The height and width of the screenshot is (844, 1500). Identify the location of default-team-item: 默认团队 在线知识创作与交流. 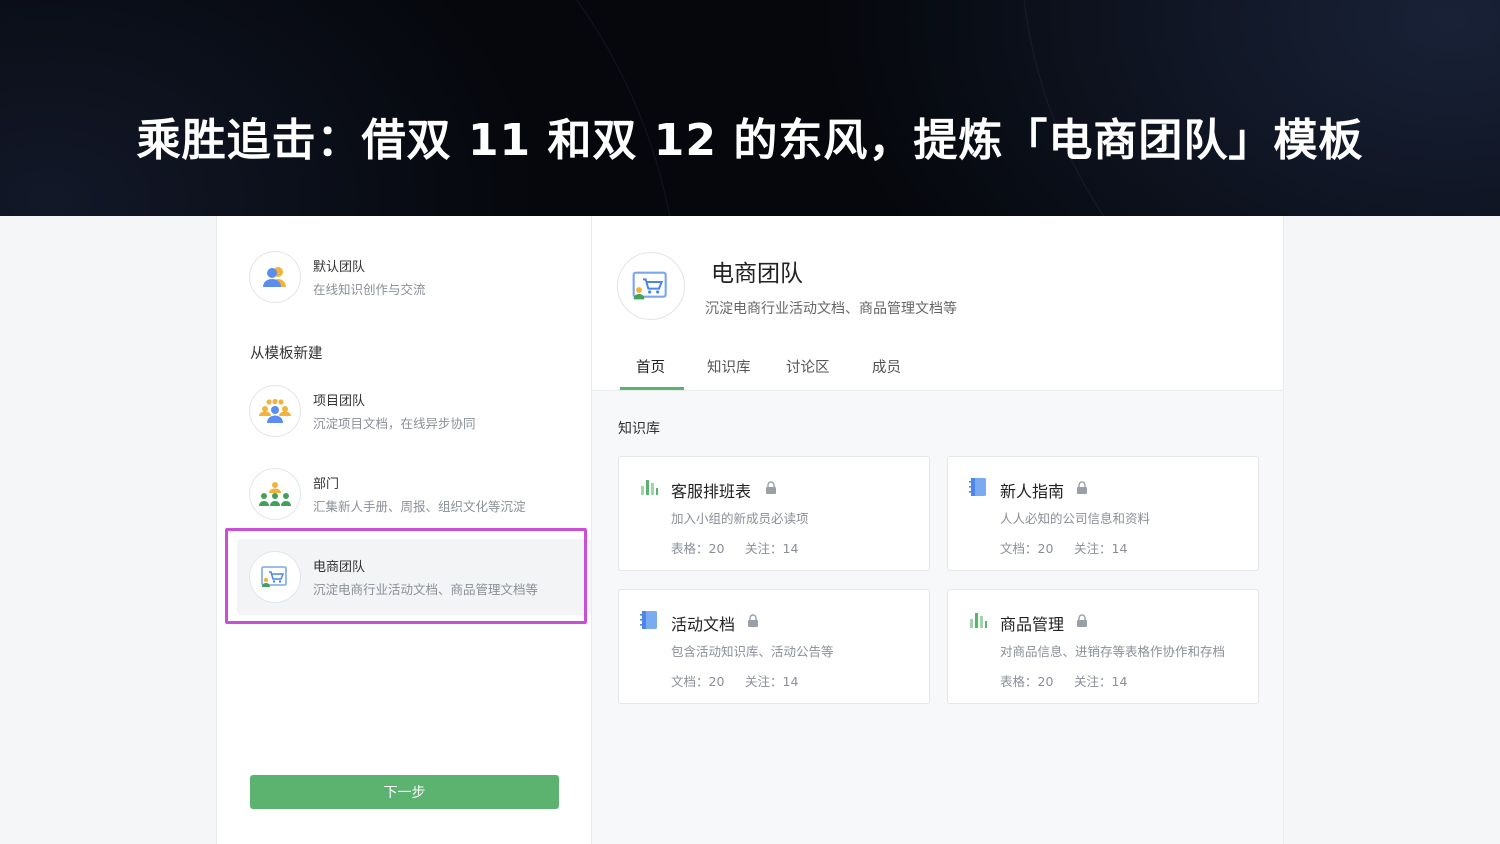
(414, 277).